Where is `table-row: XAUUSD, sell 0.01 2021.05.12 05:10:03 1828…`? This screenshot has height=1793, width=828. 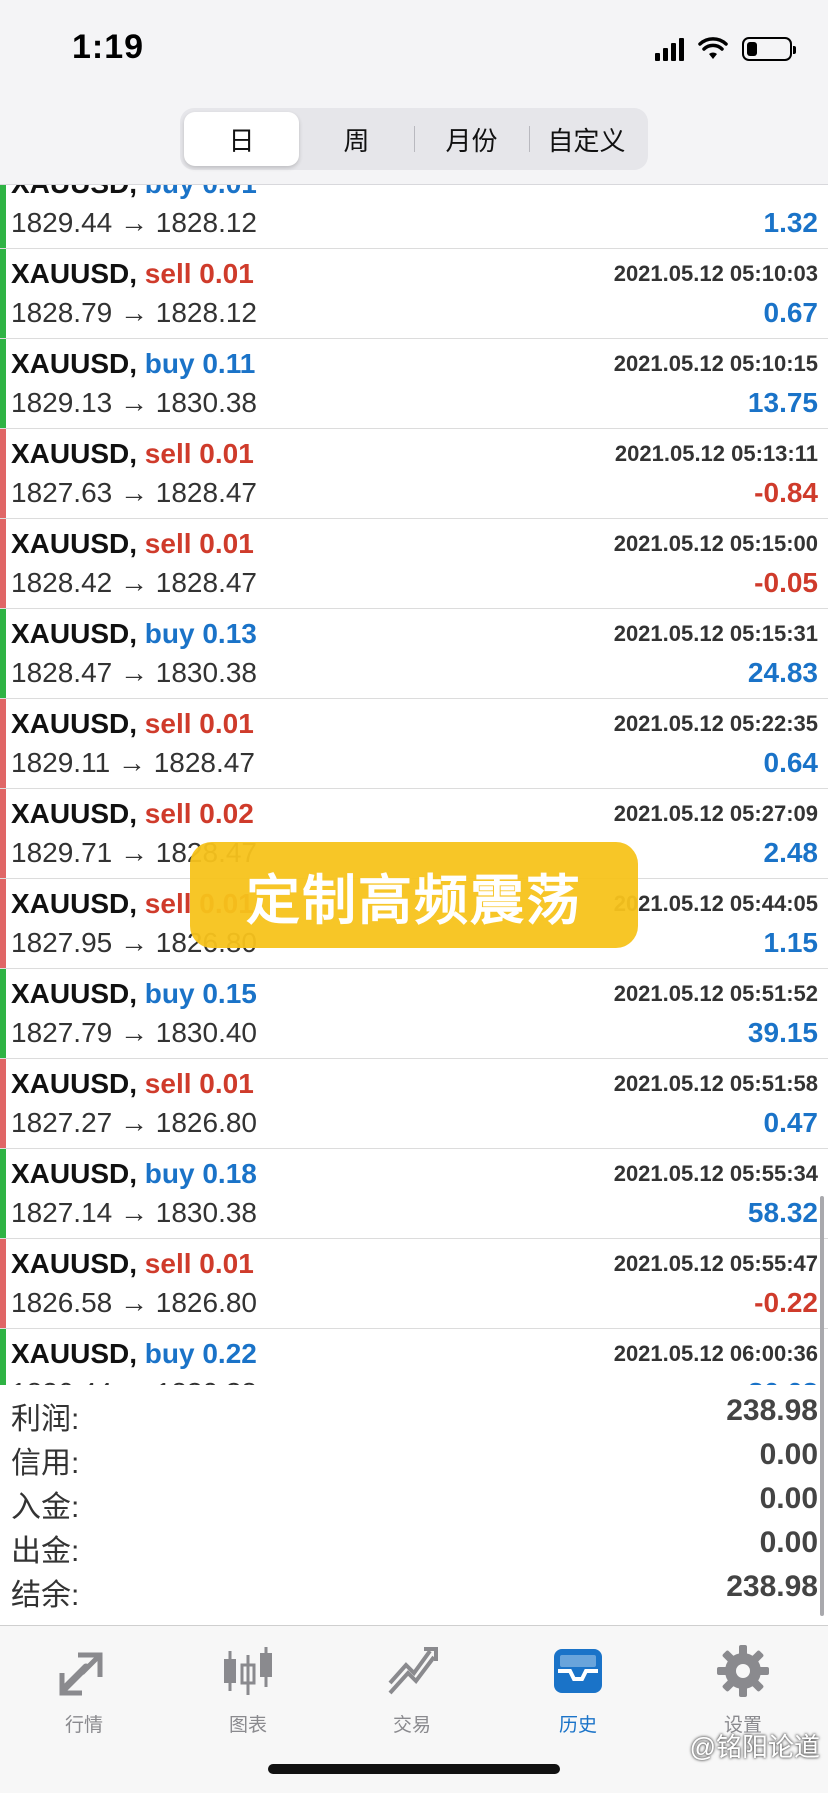 table-row: XAUUSD, sell 0.01 2021.05.12 05:10:03 1828… is located at coordinates (414, 294).